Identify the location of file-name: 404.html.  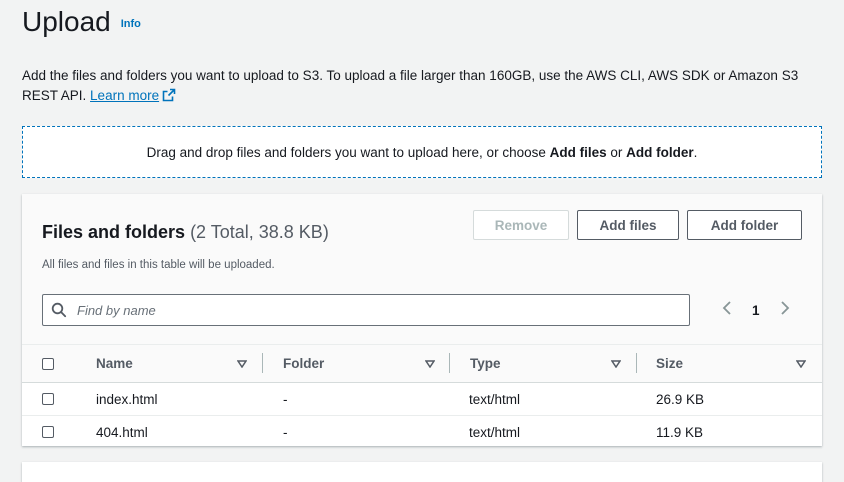
(122, 432).